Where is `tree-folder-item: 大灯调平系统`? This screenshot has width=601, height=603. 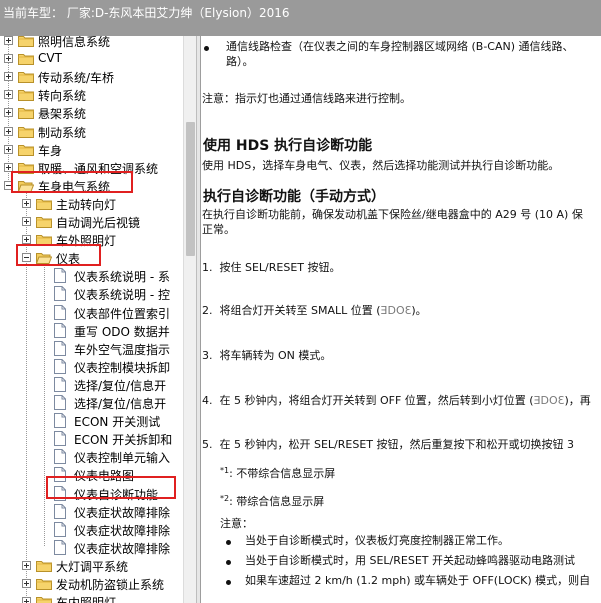
tree-folder-item: 大灯调平系统 is located at coordinates (91, 566).